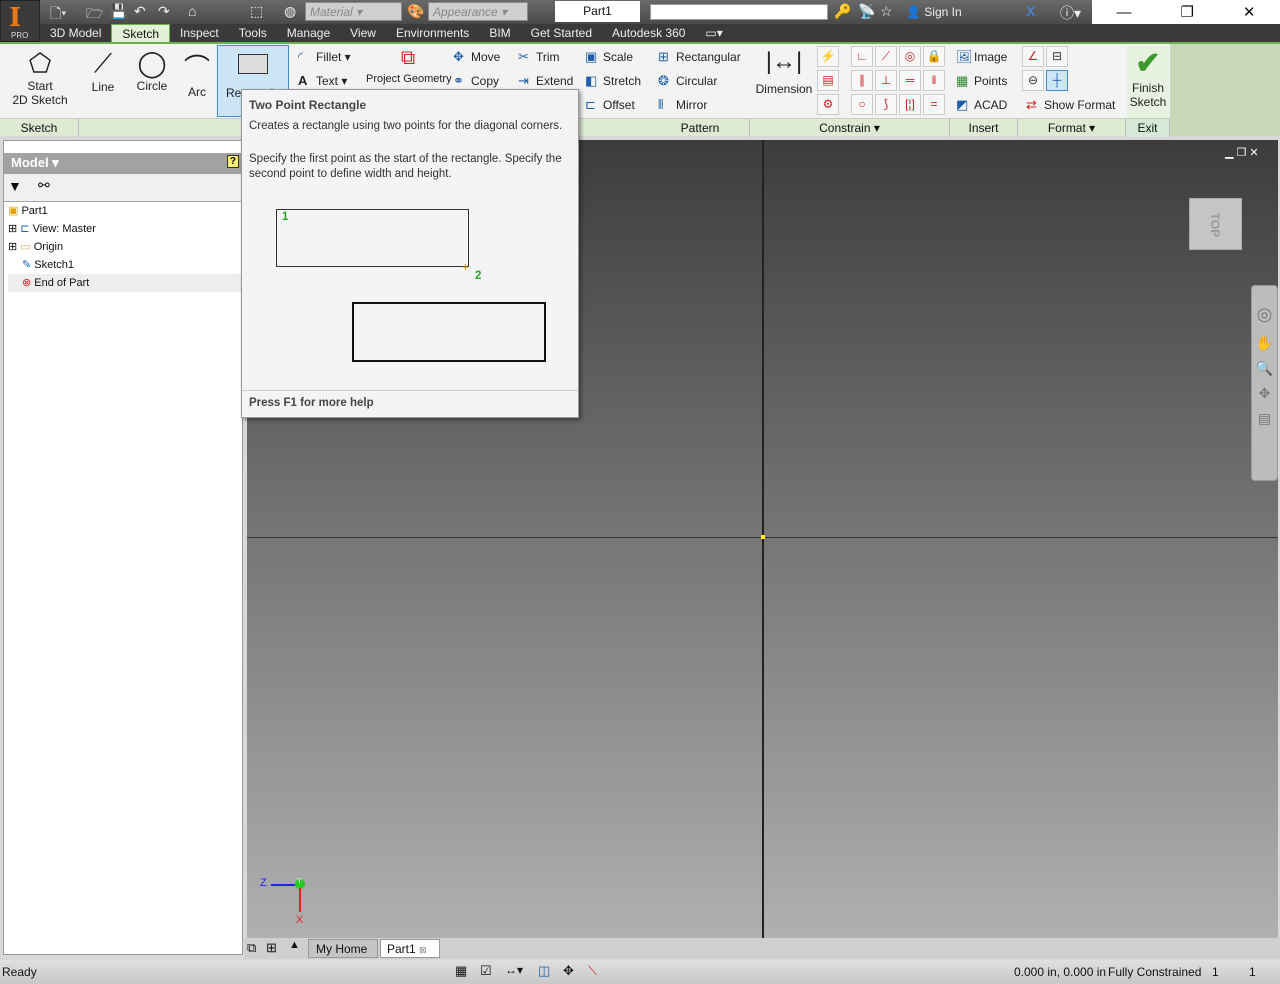 The width and height of the screenshot is (1280, 984). I want to click on coincident-icon: ∟, so click(862, 56).